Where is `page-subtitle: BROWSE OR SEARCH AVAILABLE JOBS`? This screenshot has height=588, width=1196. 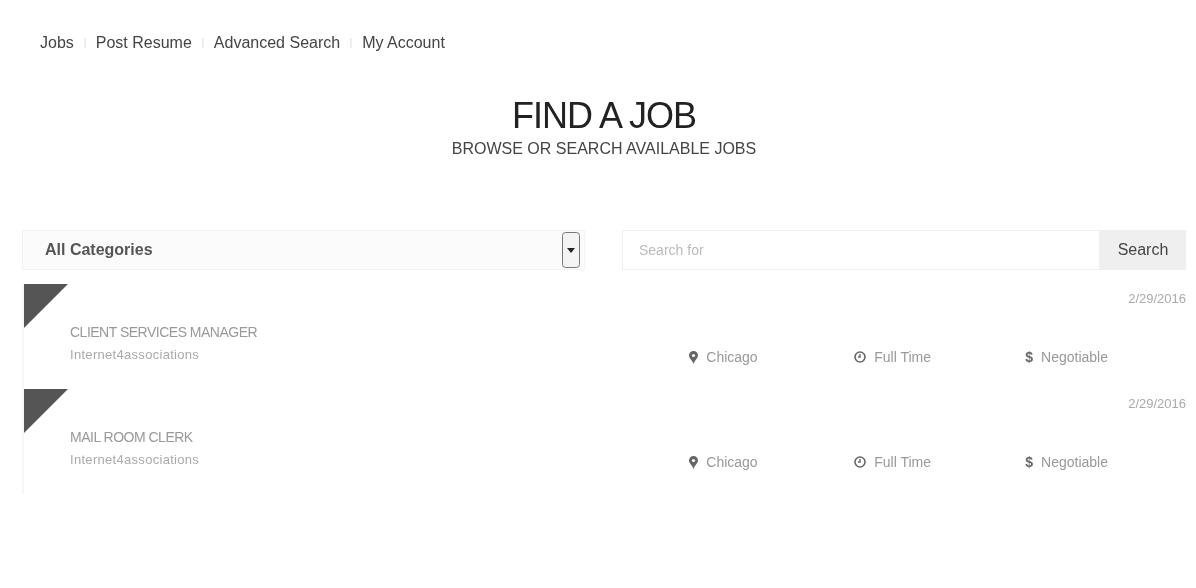 page-subtitle: BROWSE OR SEARCH AVAILABLE JOBS is located at coordinates (604, 149).